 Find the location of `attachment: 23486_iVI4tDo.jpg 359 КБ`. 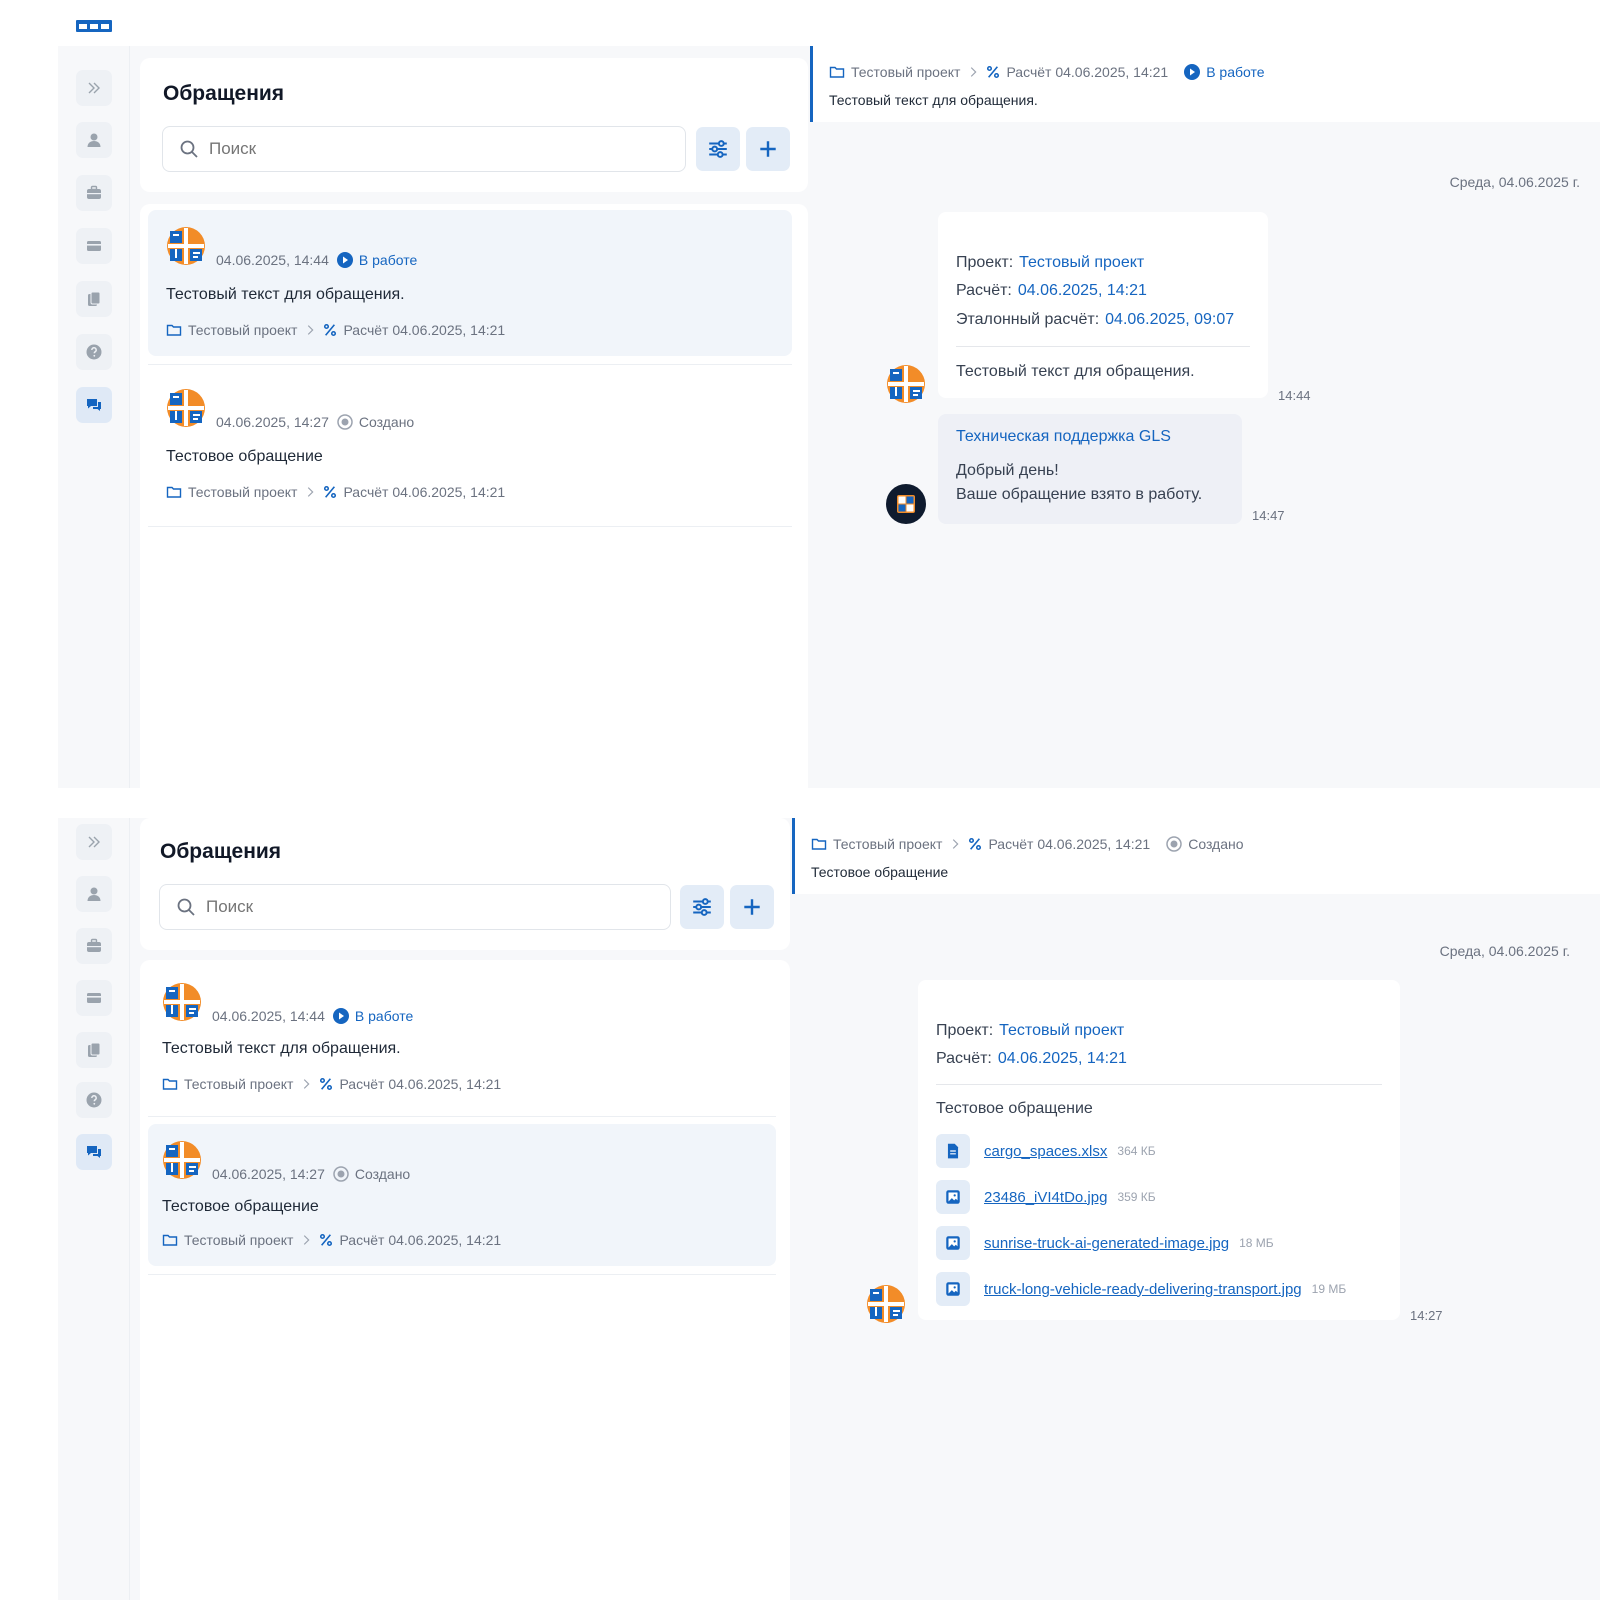

attachment: 23486_iVI4tDo.jpg 359 КБ is located at coordinates (1046, 1197).